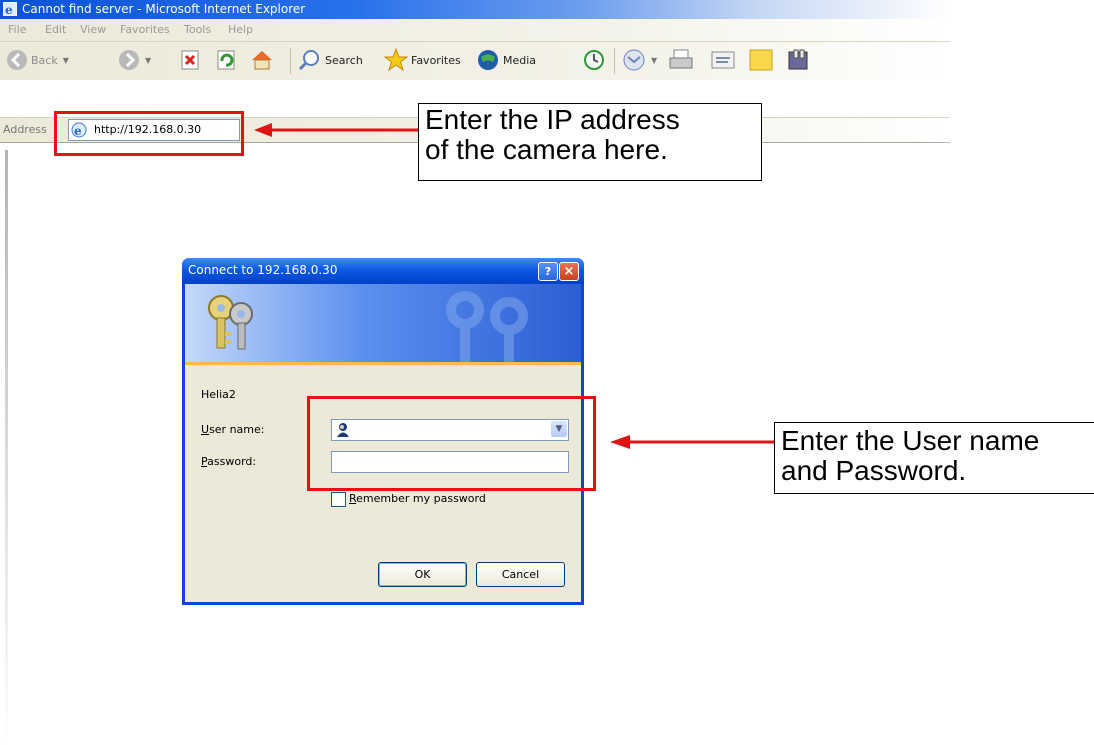  Describe the element at coordinates (475, 30) in the screenshot. I see `menu-bar: File Edit View Favorites Tools Help` at that location.